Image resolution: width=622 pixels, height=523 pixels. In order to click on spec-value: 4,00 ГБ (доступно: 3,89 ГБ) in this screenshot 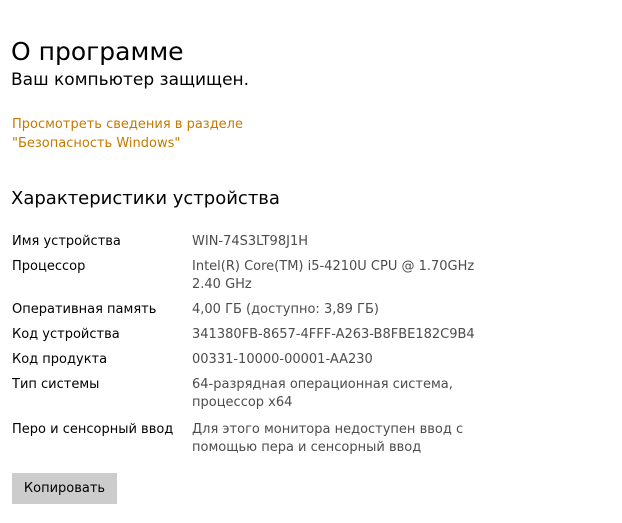, I will do `click(285, 309)`.